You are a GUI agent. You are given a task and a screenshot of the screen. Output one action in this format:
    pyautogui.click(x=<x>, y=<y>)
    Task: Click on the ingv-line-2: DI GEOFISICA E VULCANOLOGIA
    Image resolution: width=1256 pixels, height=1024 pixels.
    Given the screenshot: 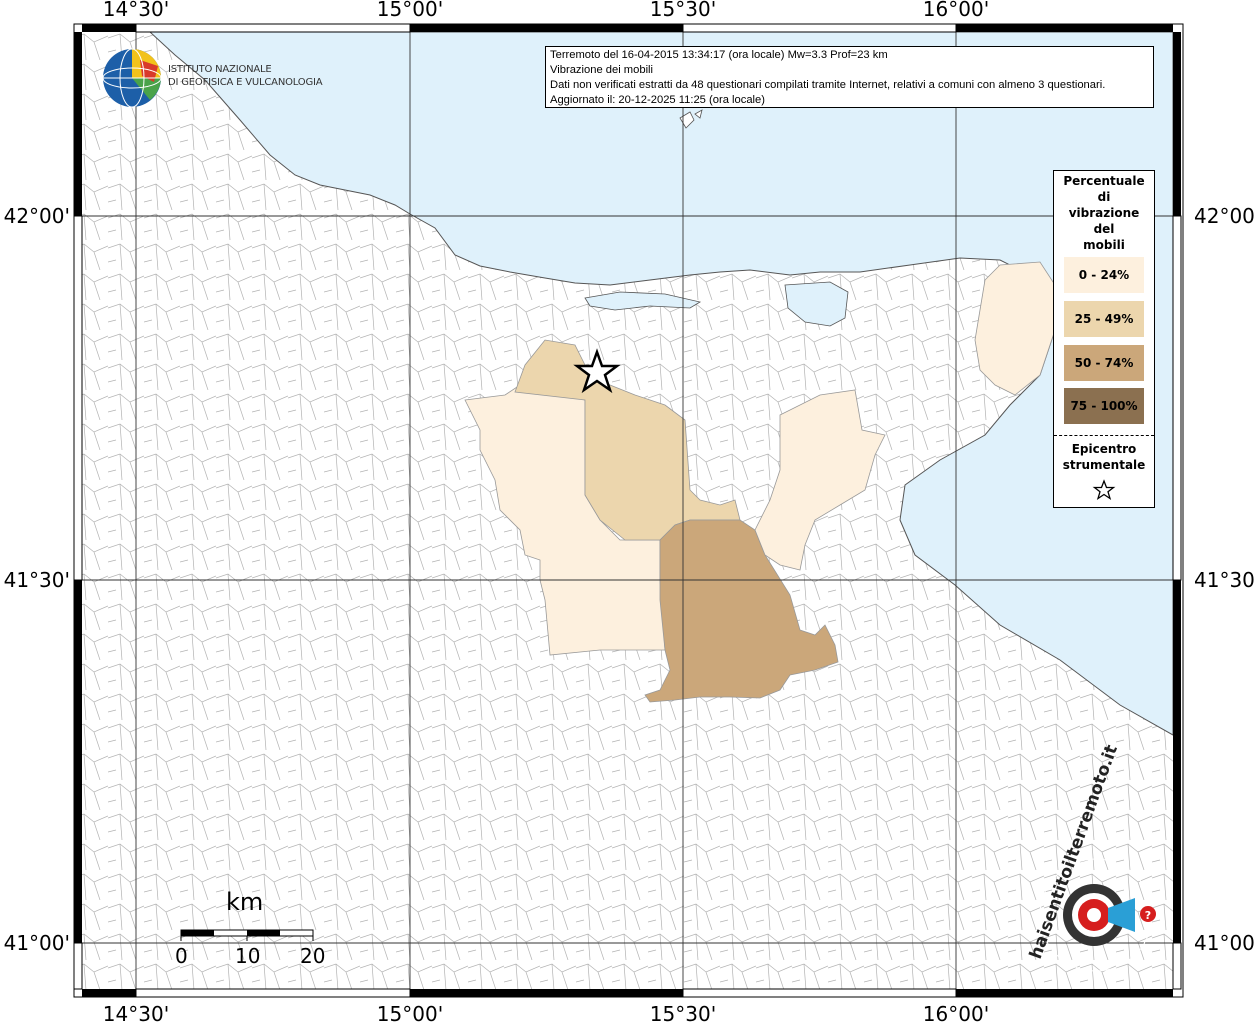 What is the action you would take?
    pyautogui.click(x=245, y=82)
    